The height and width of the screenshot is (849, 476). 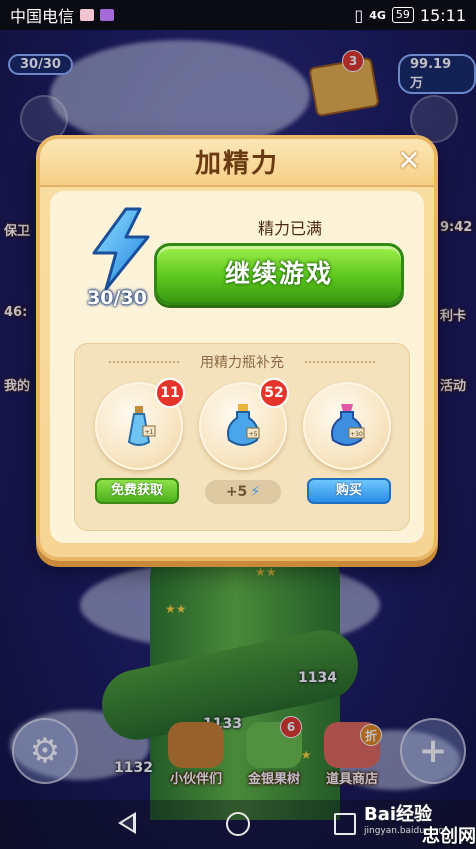 I want to click on lightning-icon, so click(x=121, y=249).